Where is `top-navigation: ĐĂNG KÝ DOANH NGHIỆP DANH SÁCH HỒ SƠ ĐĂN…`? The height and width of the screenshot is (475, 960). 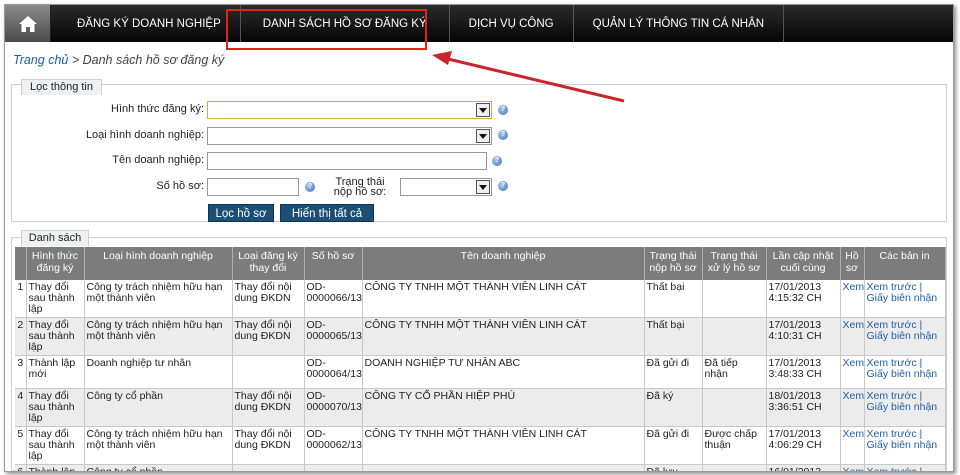 top-navigation: ĐĂNG KÝ DOANH NGHIỆP DANH SÁCH HỒ SƠ ĐĂN… is located at coordinates (479, 23).